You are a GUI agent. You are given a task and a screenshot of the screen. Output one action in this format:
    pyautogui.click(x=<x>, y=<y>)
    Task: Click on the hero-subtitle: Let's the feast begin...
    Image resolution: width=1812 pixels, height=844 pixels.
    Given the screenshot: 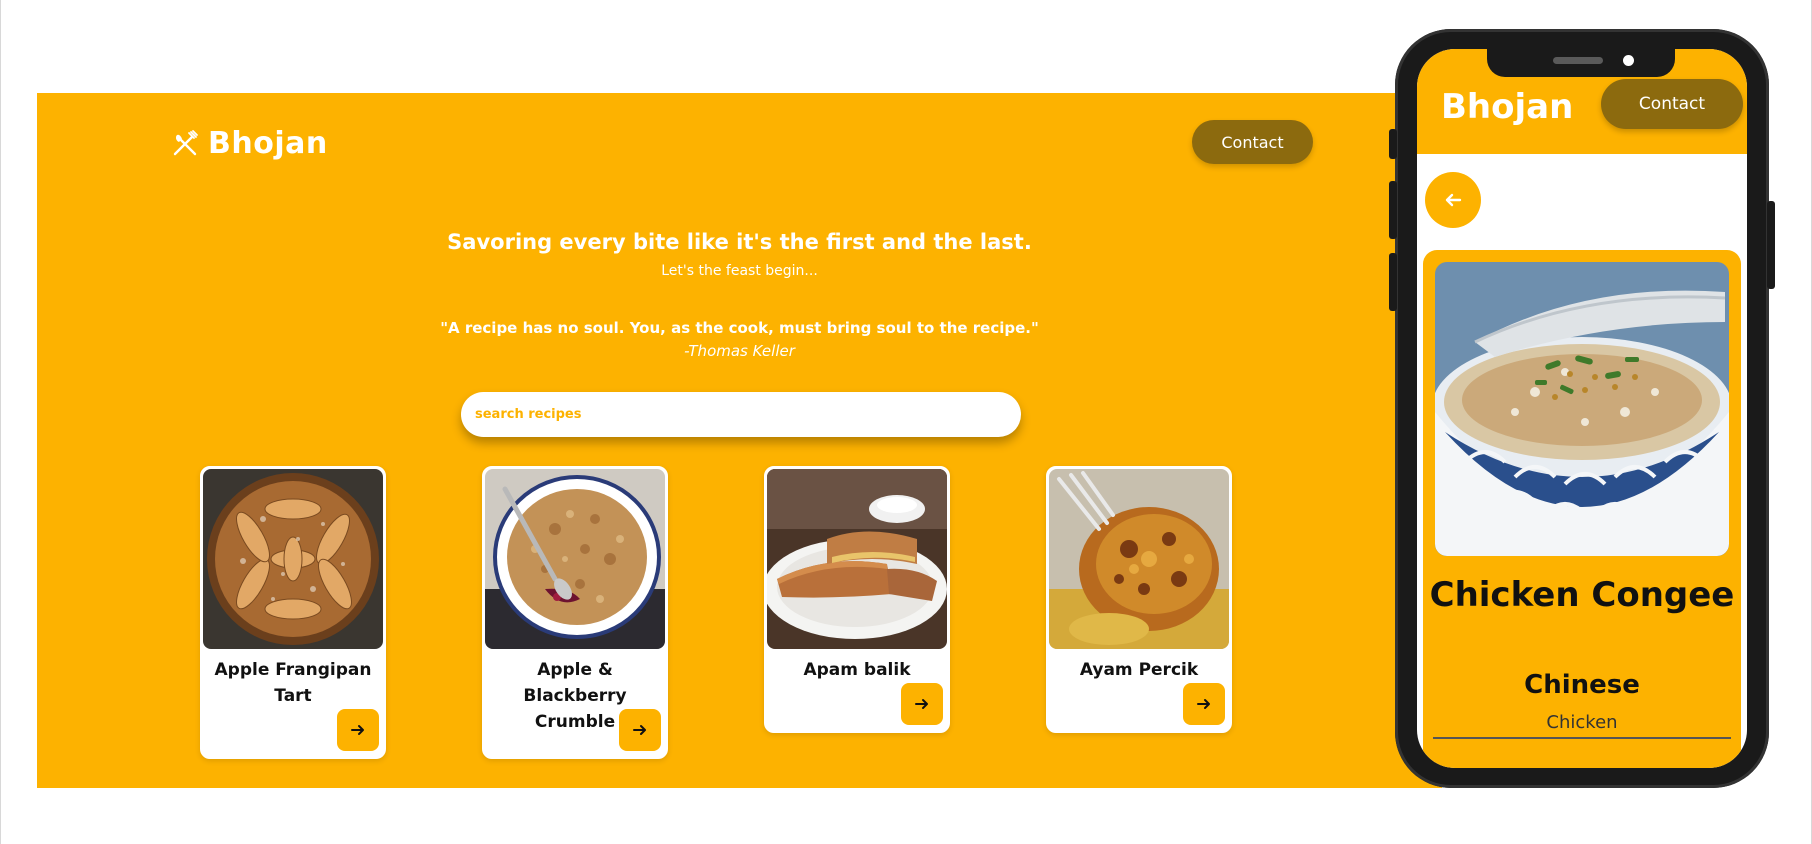 What is the action you would take?
    pyautogui.click(x=739, y=271)
    